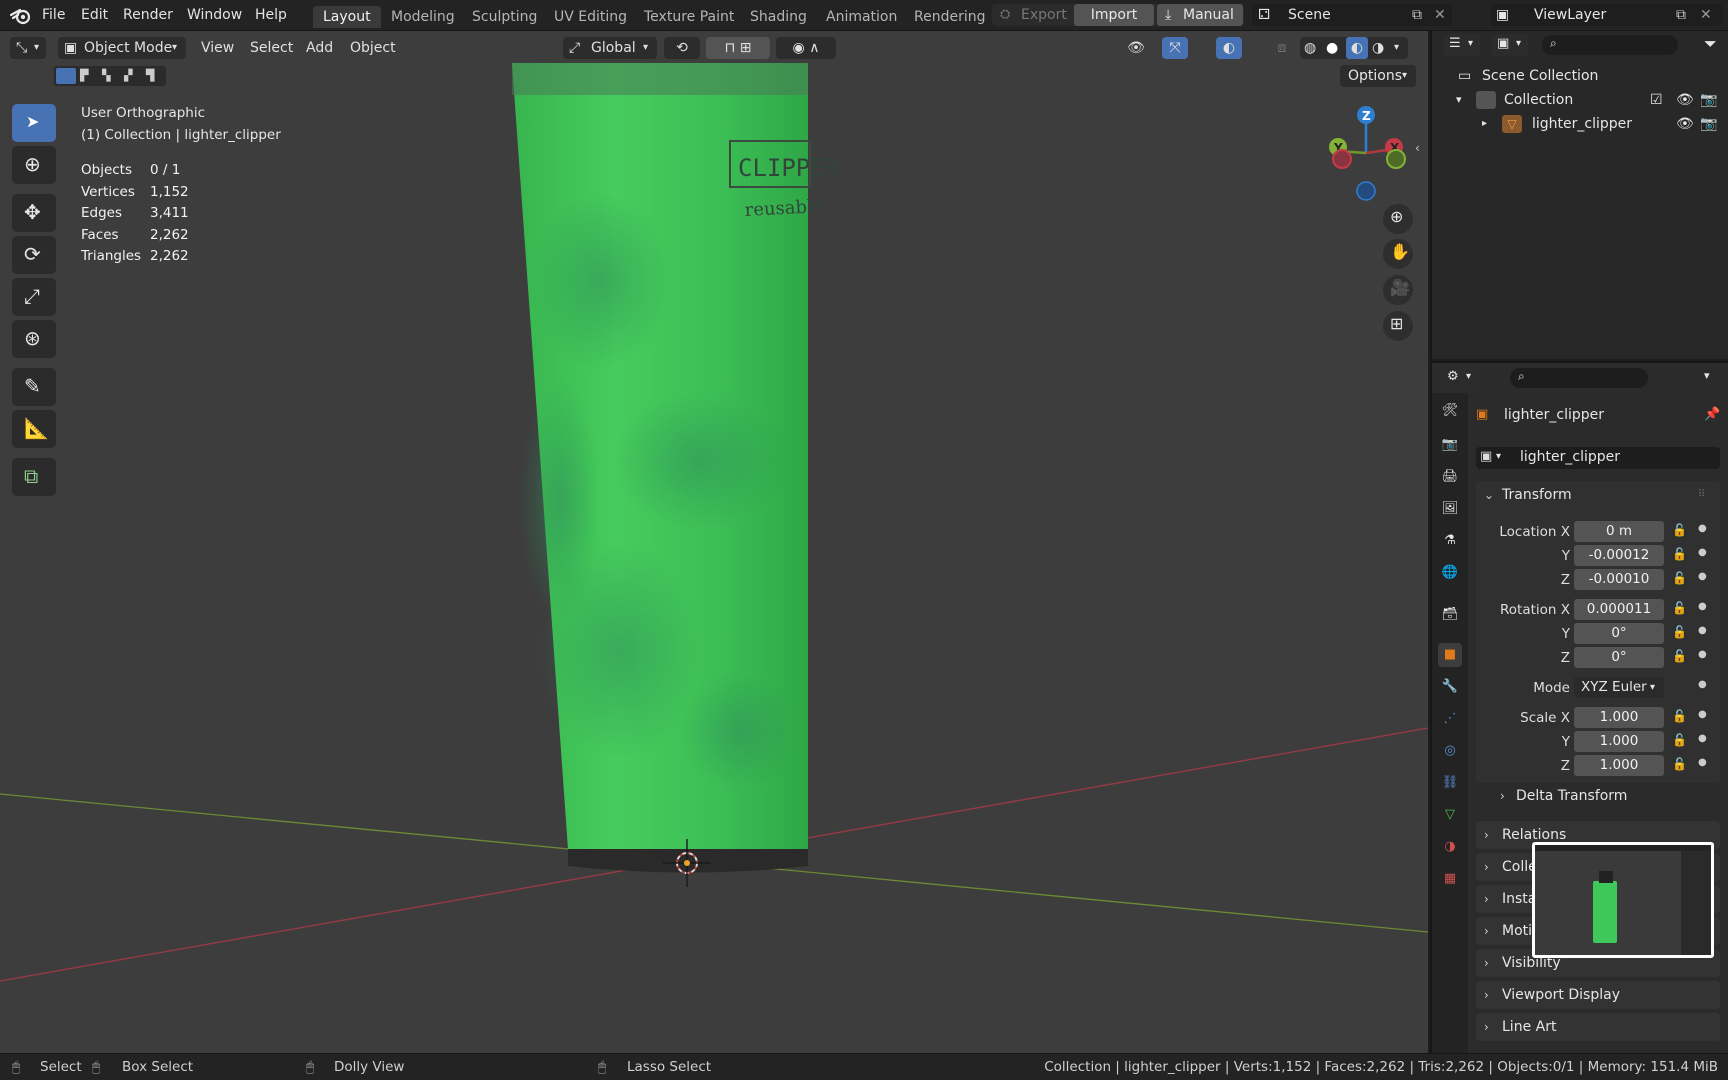 The width and height of the screenshot is (1728, 1080). Describe the element at coordinates (1580, 124) in the screenshot. I see `outliner-row-object: ▸ ▽ lighter_clipper 👁 📷` at that location.